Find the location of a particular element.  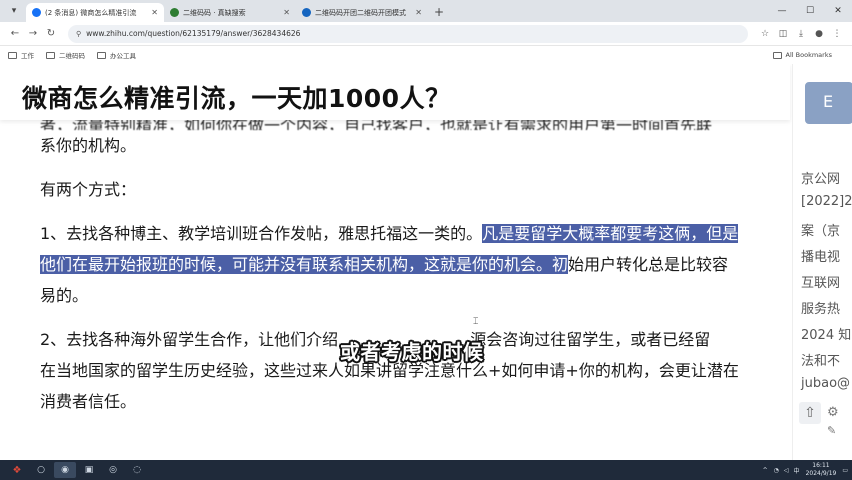

tab-title: 二维码码开团二维码开团模式 is located at coordinates (360, 12).